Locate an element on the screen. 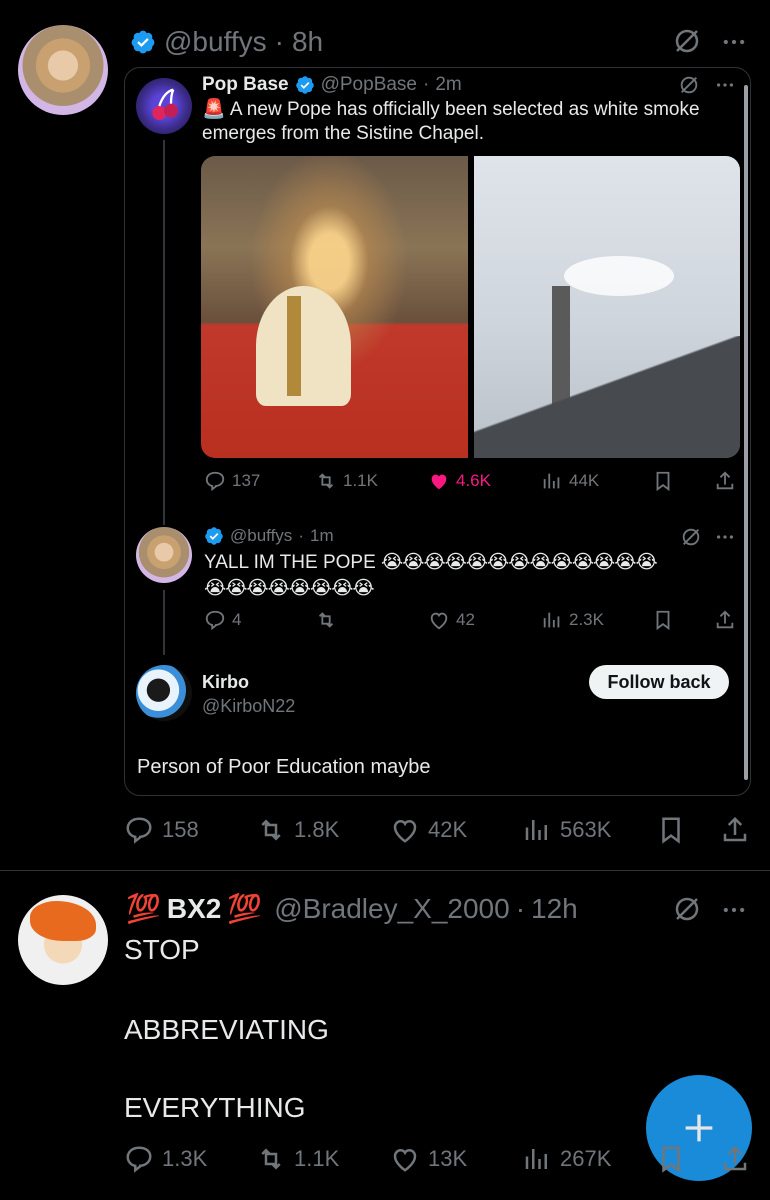  repost-button is located at coordinates (326, 620).